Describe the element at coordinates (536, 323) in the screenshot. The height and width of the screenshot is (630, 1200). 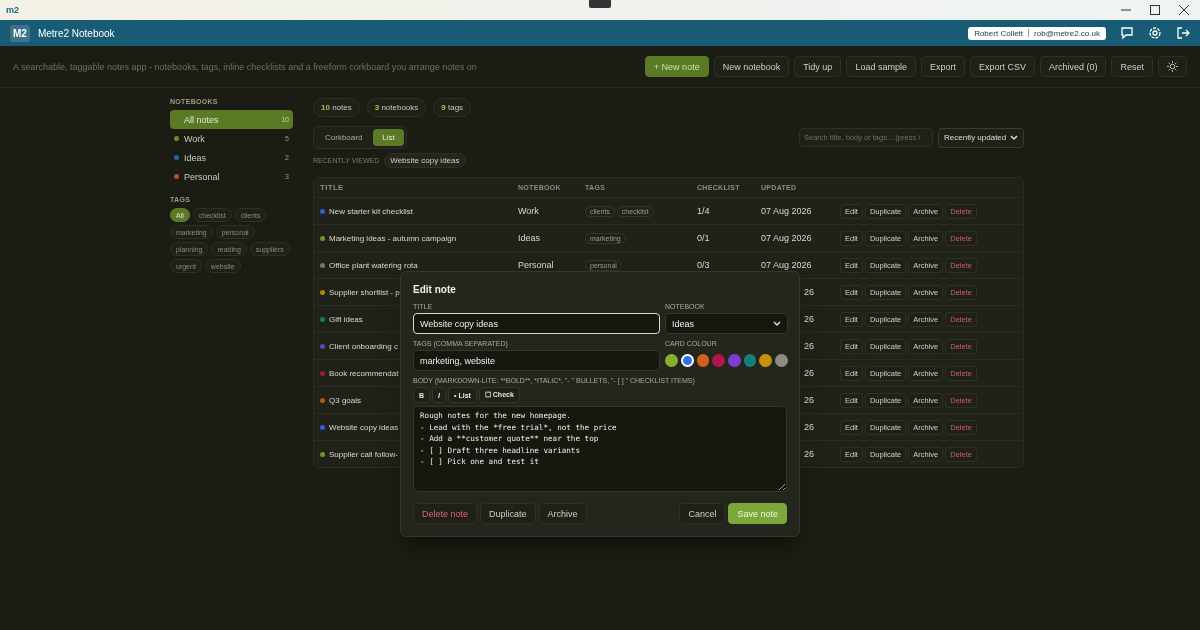
I see `title-field: Website copy ideas` at that location.